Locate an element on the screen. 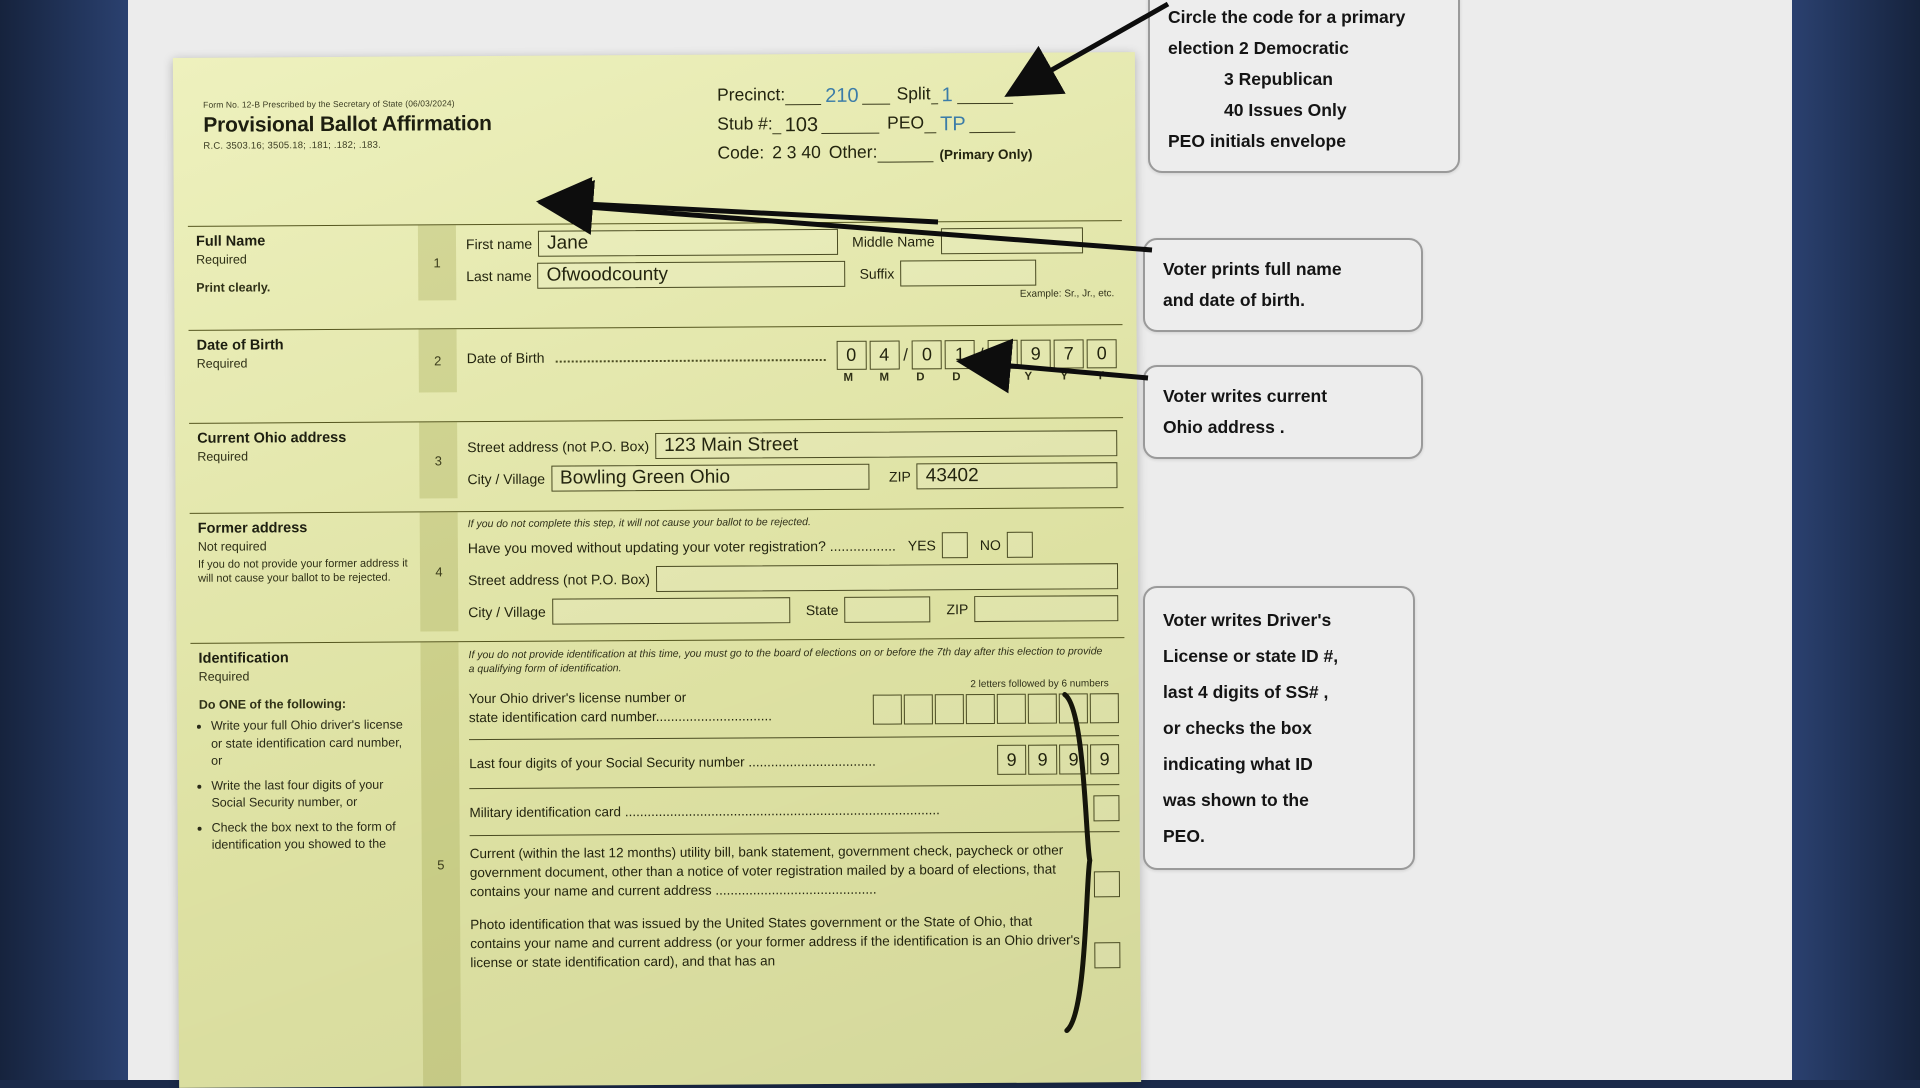 The width and height of the screenshot is (1920, 1088). ssn-cells: 9 9 9 9 is located at coordinates (1058, 759).